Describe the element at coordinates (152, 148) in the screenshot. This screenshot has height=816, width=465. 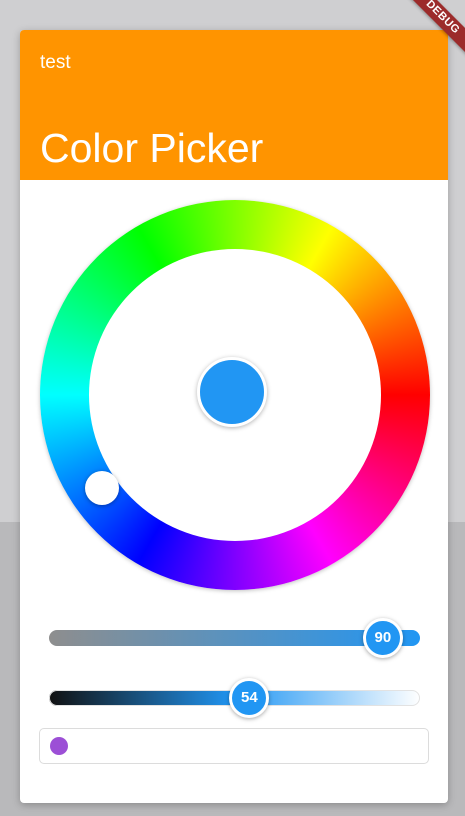
I see `dialog-title: Color Picker` at that location.